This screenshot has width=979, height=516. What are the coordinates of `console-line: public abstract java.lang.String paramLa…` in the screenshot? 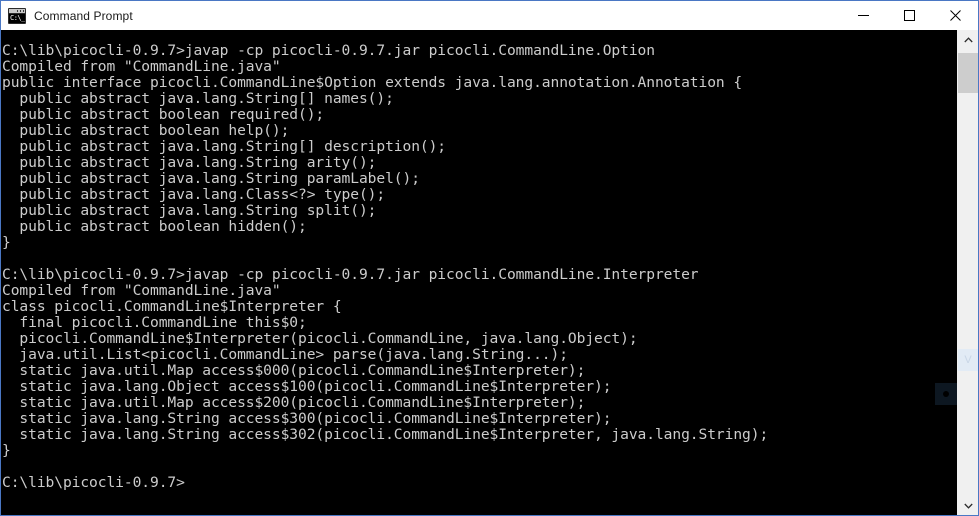 It's located at (211, 178).